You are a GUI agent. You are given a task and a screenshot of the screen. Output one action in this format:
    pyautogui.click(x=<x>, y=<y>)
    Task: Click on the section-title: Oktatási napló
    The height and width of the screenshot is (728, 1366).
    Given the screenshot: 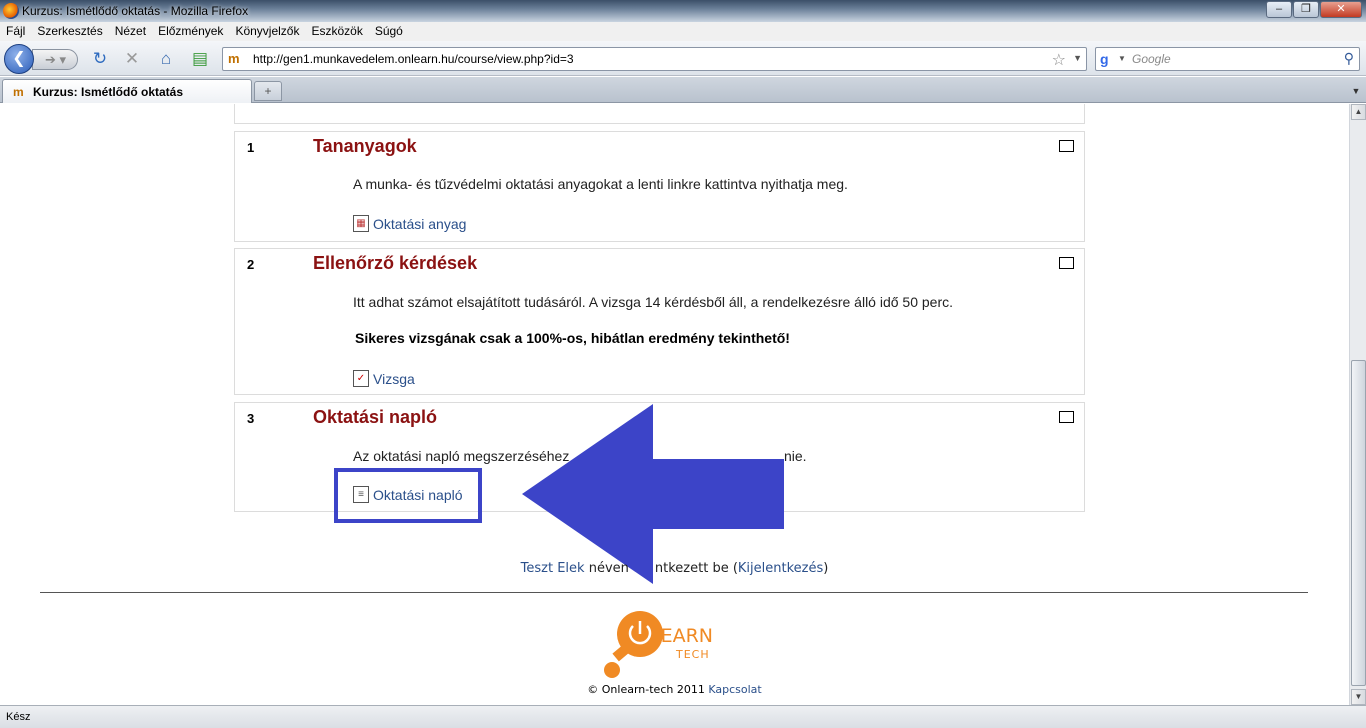 What is the action you would take?
    pyautogui.click(x=375, y=417)
    